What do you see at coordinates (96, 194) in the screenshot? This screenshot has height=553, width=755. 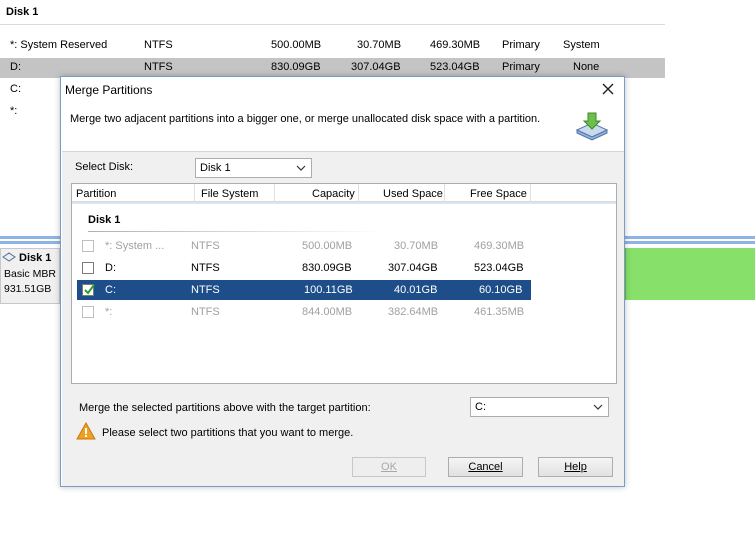 I see `column-header-partition: Partition` at bounding box center [96, 194].